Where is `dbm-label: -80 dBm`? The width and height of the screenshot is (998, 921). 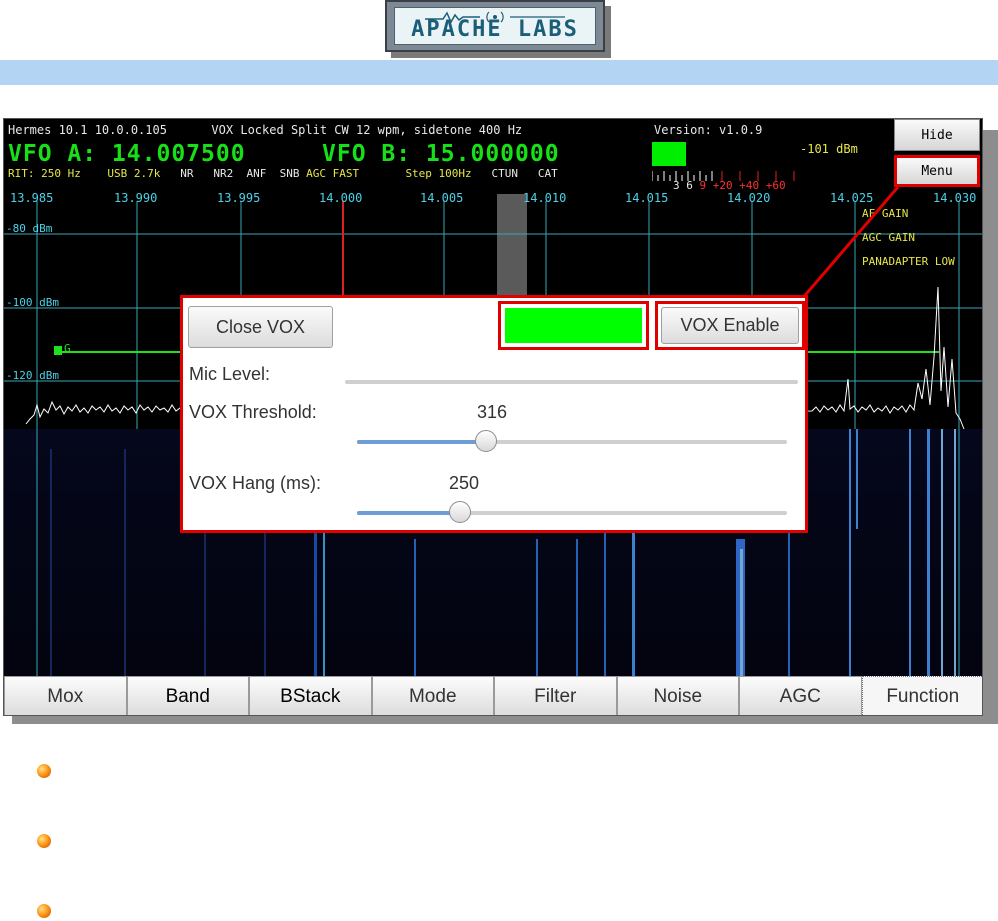
dbm-label: -80 dBm is located at coordinates (29, 228).